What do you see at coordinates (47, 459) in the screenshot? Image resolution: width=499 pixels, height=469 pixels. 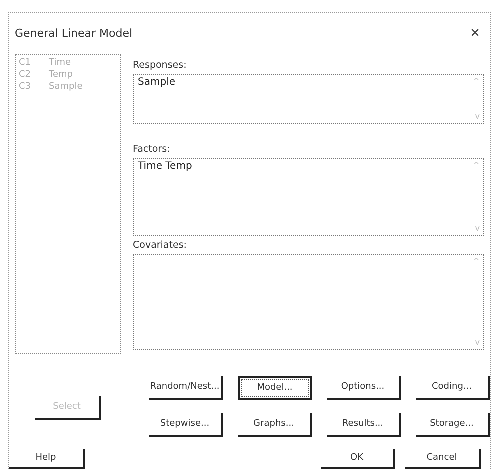 I see `dialog-button: Help` at bounding box center [47, 459].